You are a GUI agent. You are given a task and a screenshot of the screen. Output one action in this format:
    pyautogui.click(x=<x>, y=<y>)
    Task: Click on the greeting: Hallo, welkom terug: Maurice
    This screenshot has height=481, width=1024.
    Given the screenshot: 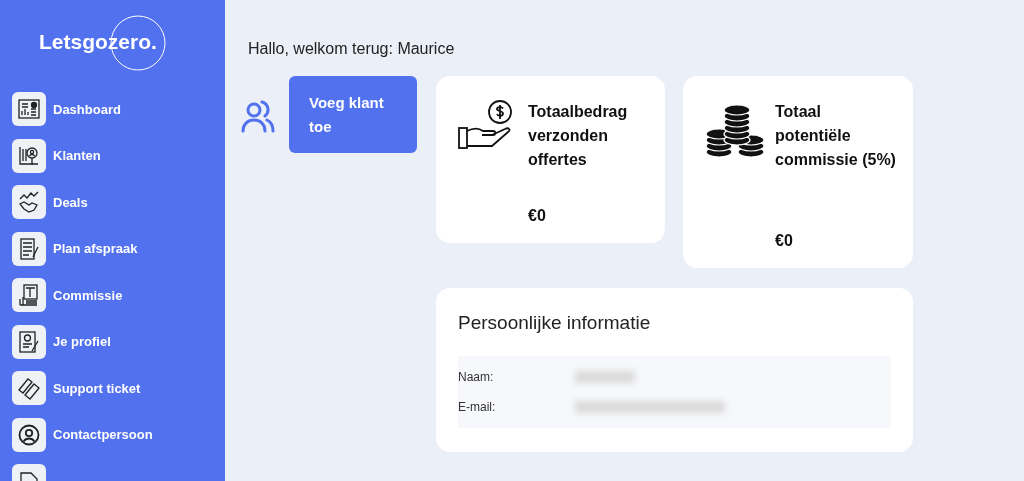 What is the action you would take?
    pyautogui.click(x=352, y=49)
    